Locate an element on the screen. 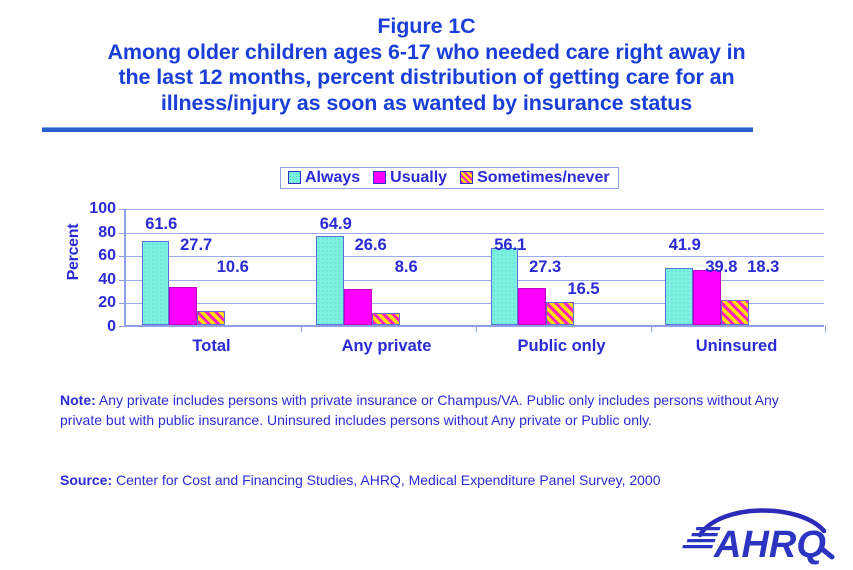 This screenshot has height=570, width=853. title-line-1: Figure 1C is located at coordinates (426, 26).